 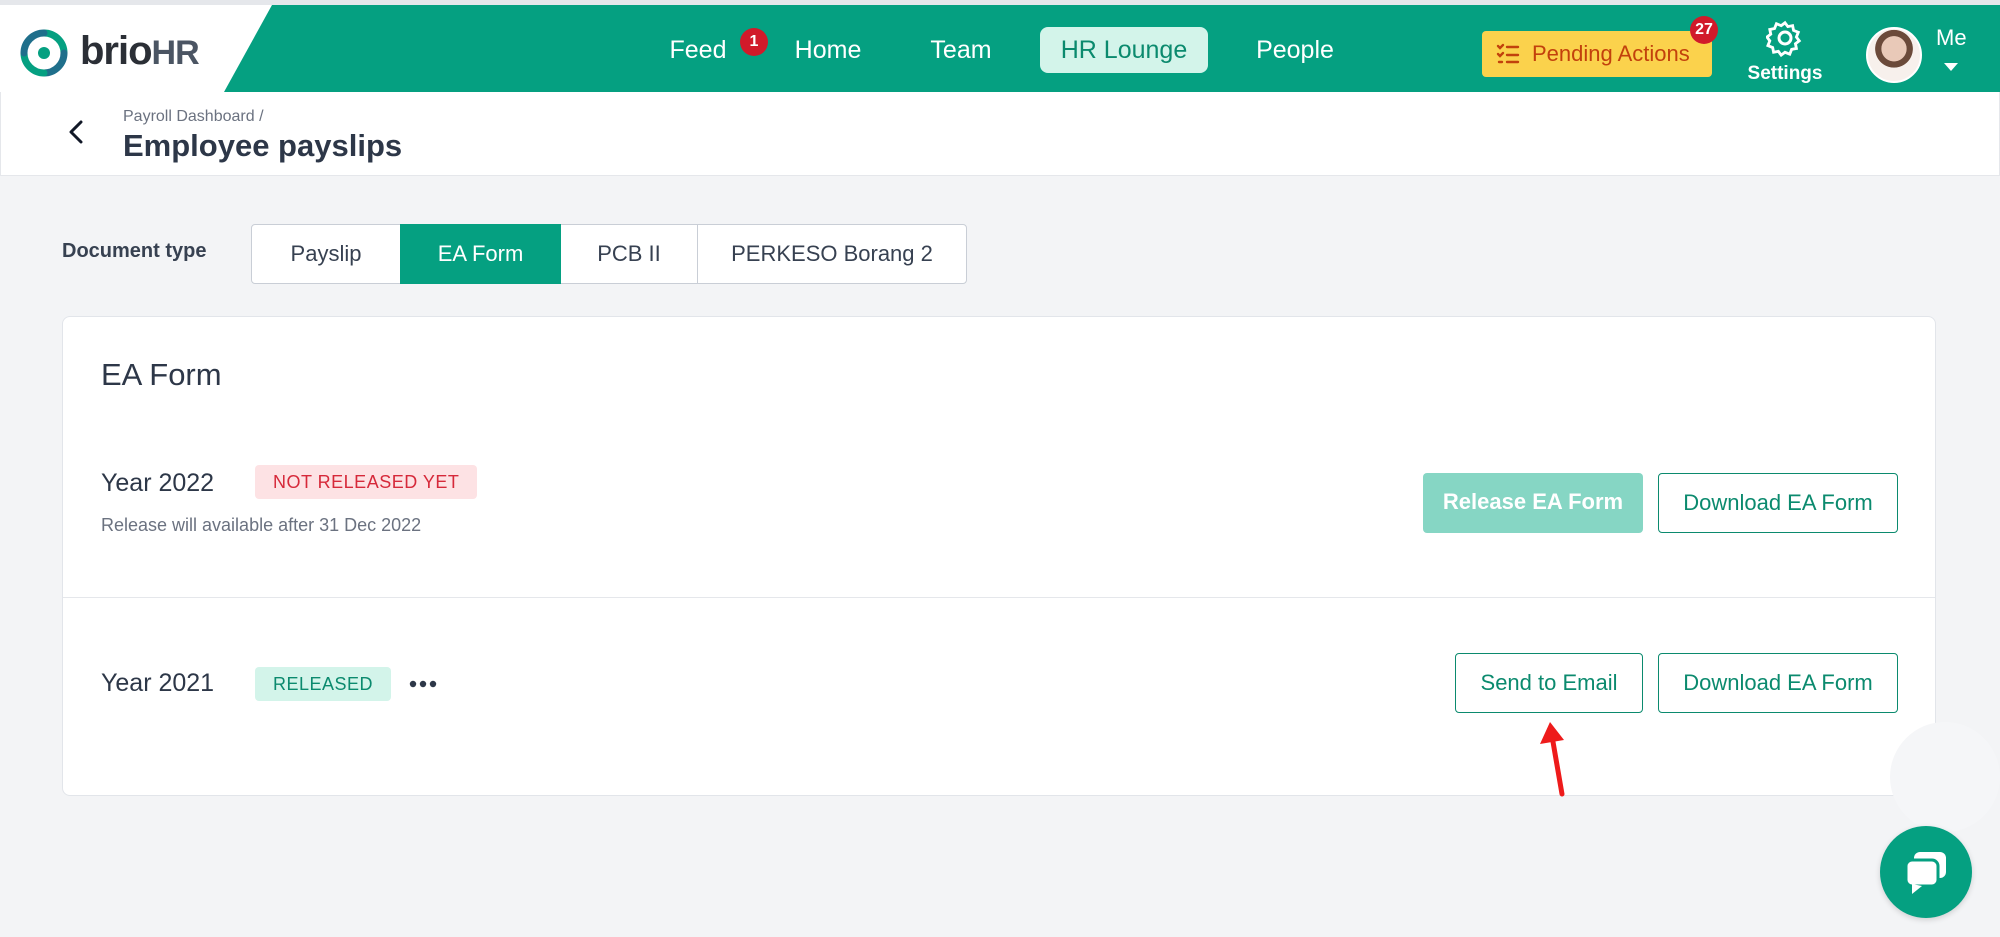 What do you see at coordinates (480, 254) in the screenshot?
I see `tab-ea-form: EA Form` at bounding box center [480, 254].